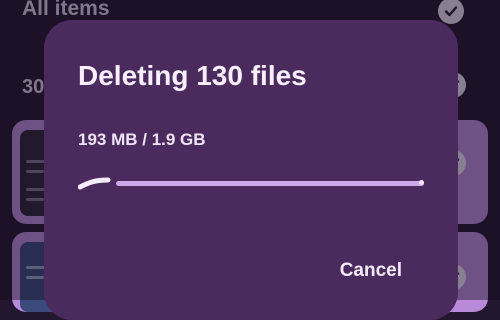  Describe the element at coordinates (94, 183) in the screenshot. I see `progress-indicator` at that location.